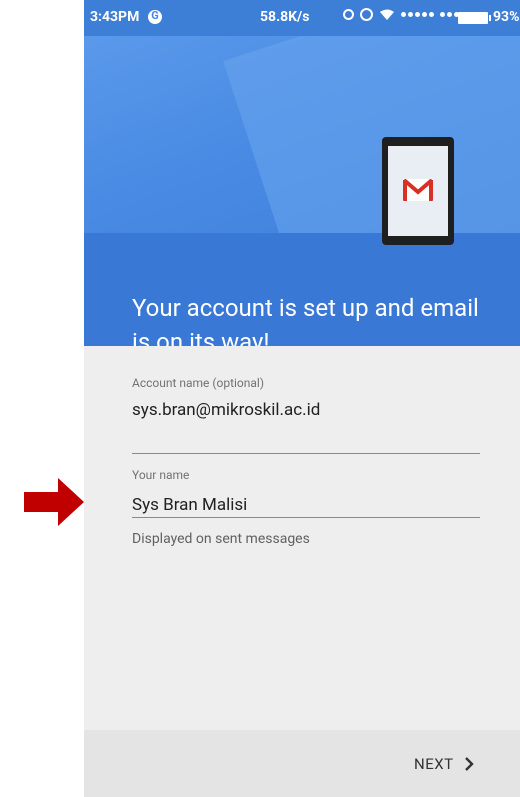 The width and height of the screenshot is (520, 797). What do you see at coordinates (469, 764) in the screenshot?
I see `chevron-right-icon` at bounding box center [469, 764].